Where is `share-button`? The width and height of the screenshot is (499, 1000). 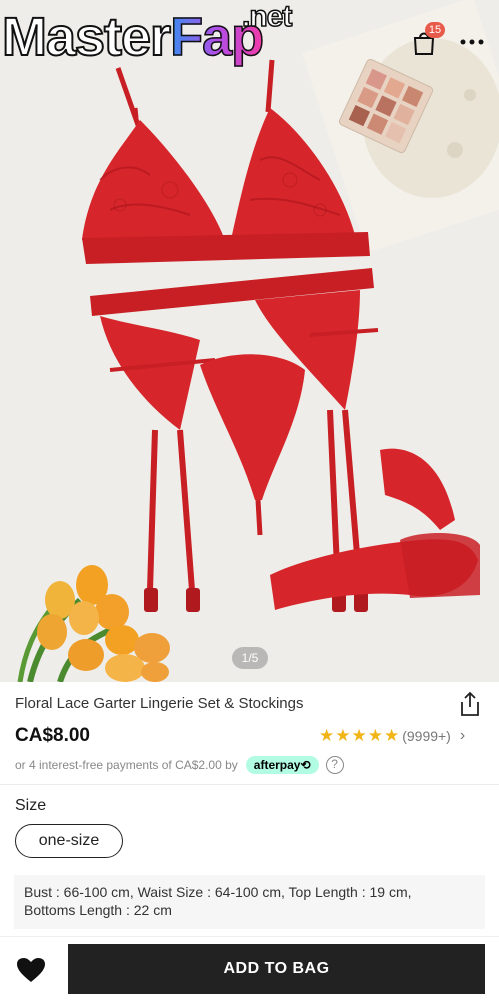
share-button is located at coordinates (470, 704).